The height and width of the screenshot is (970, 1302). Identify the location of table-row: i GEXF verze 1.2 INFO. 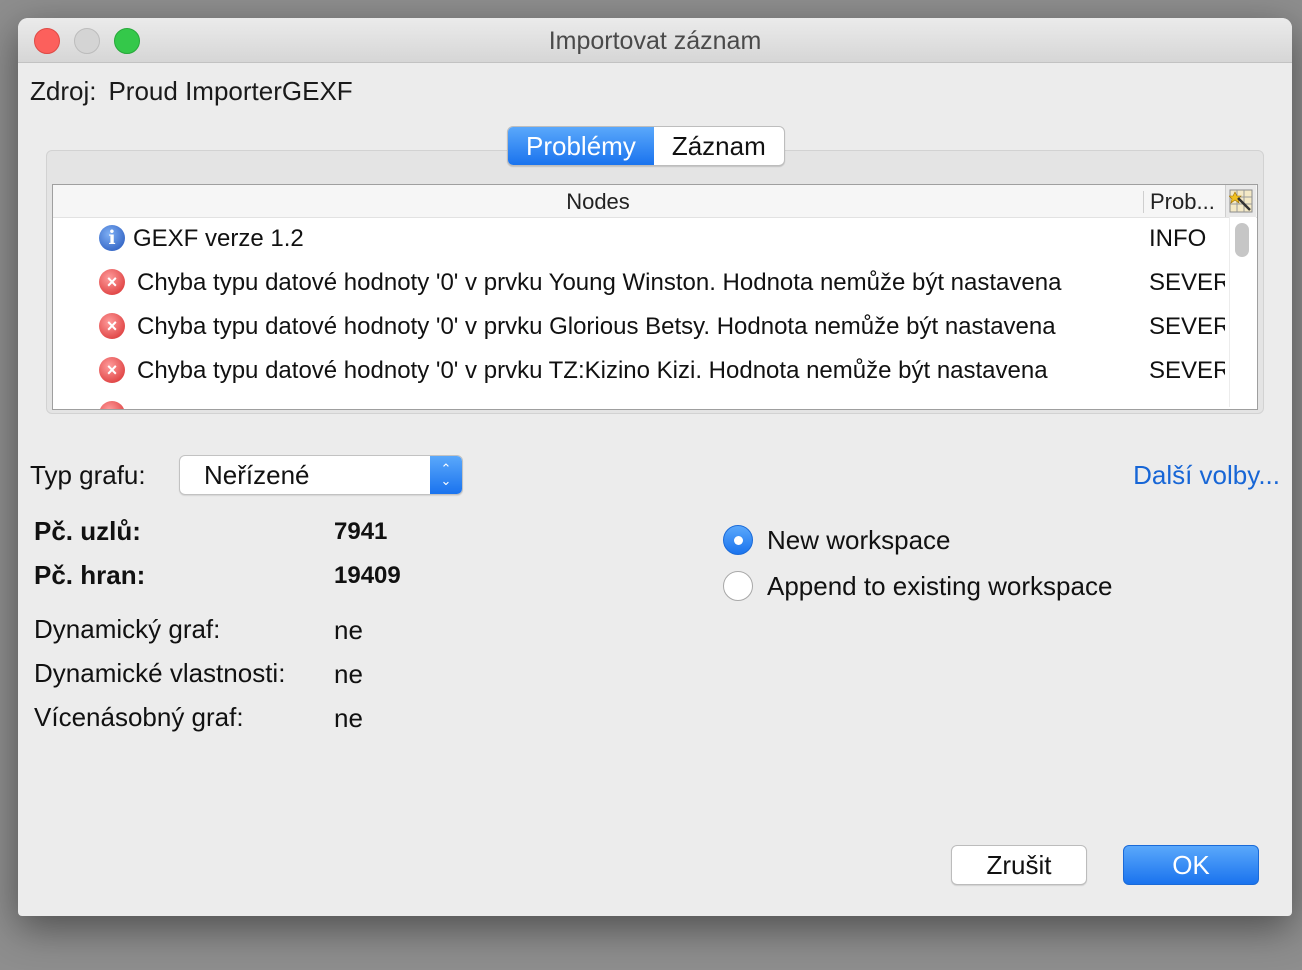
(641, 239).